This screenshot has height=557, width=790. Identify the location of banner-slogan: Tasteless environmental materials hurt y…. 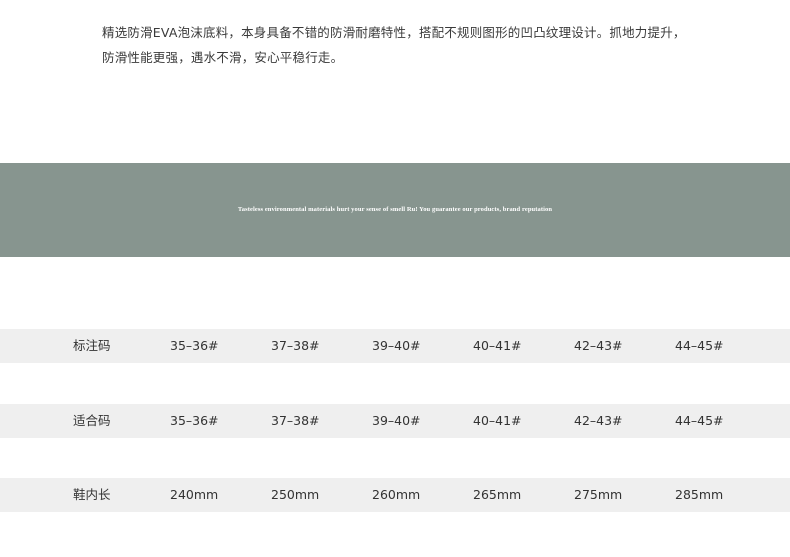
(395, 209).